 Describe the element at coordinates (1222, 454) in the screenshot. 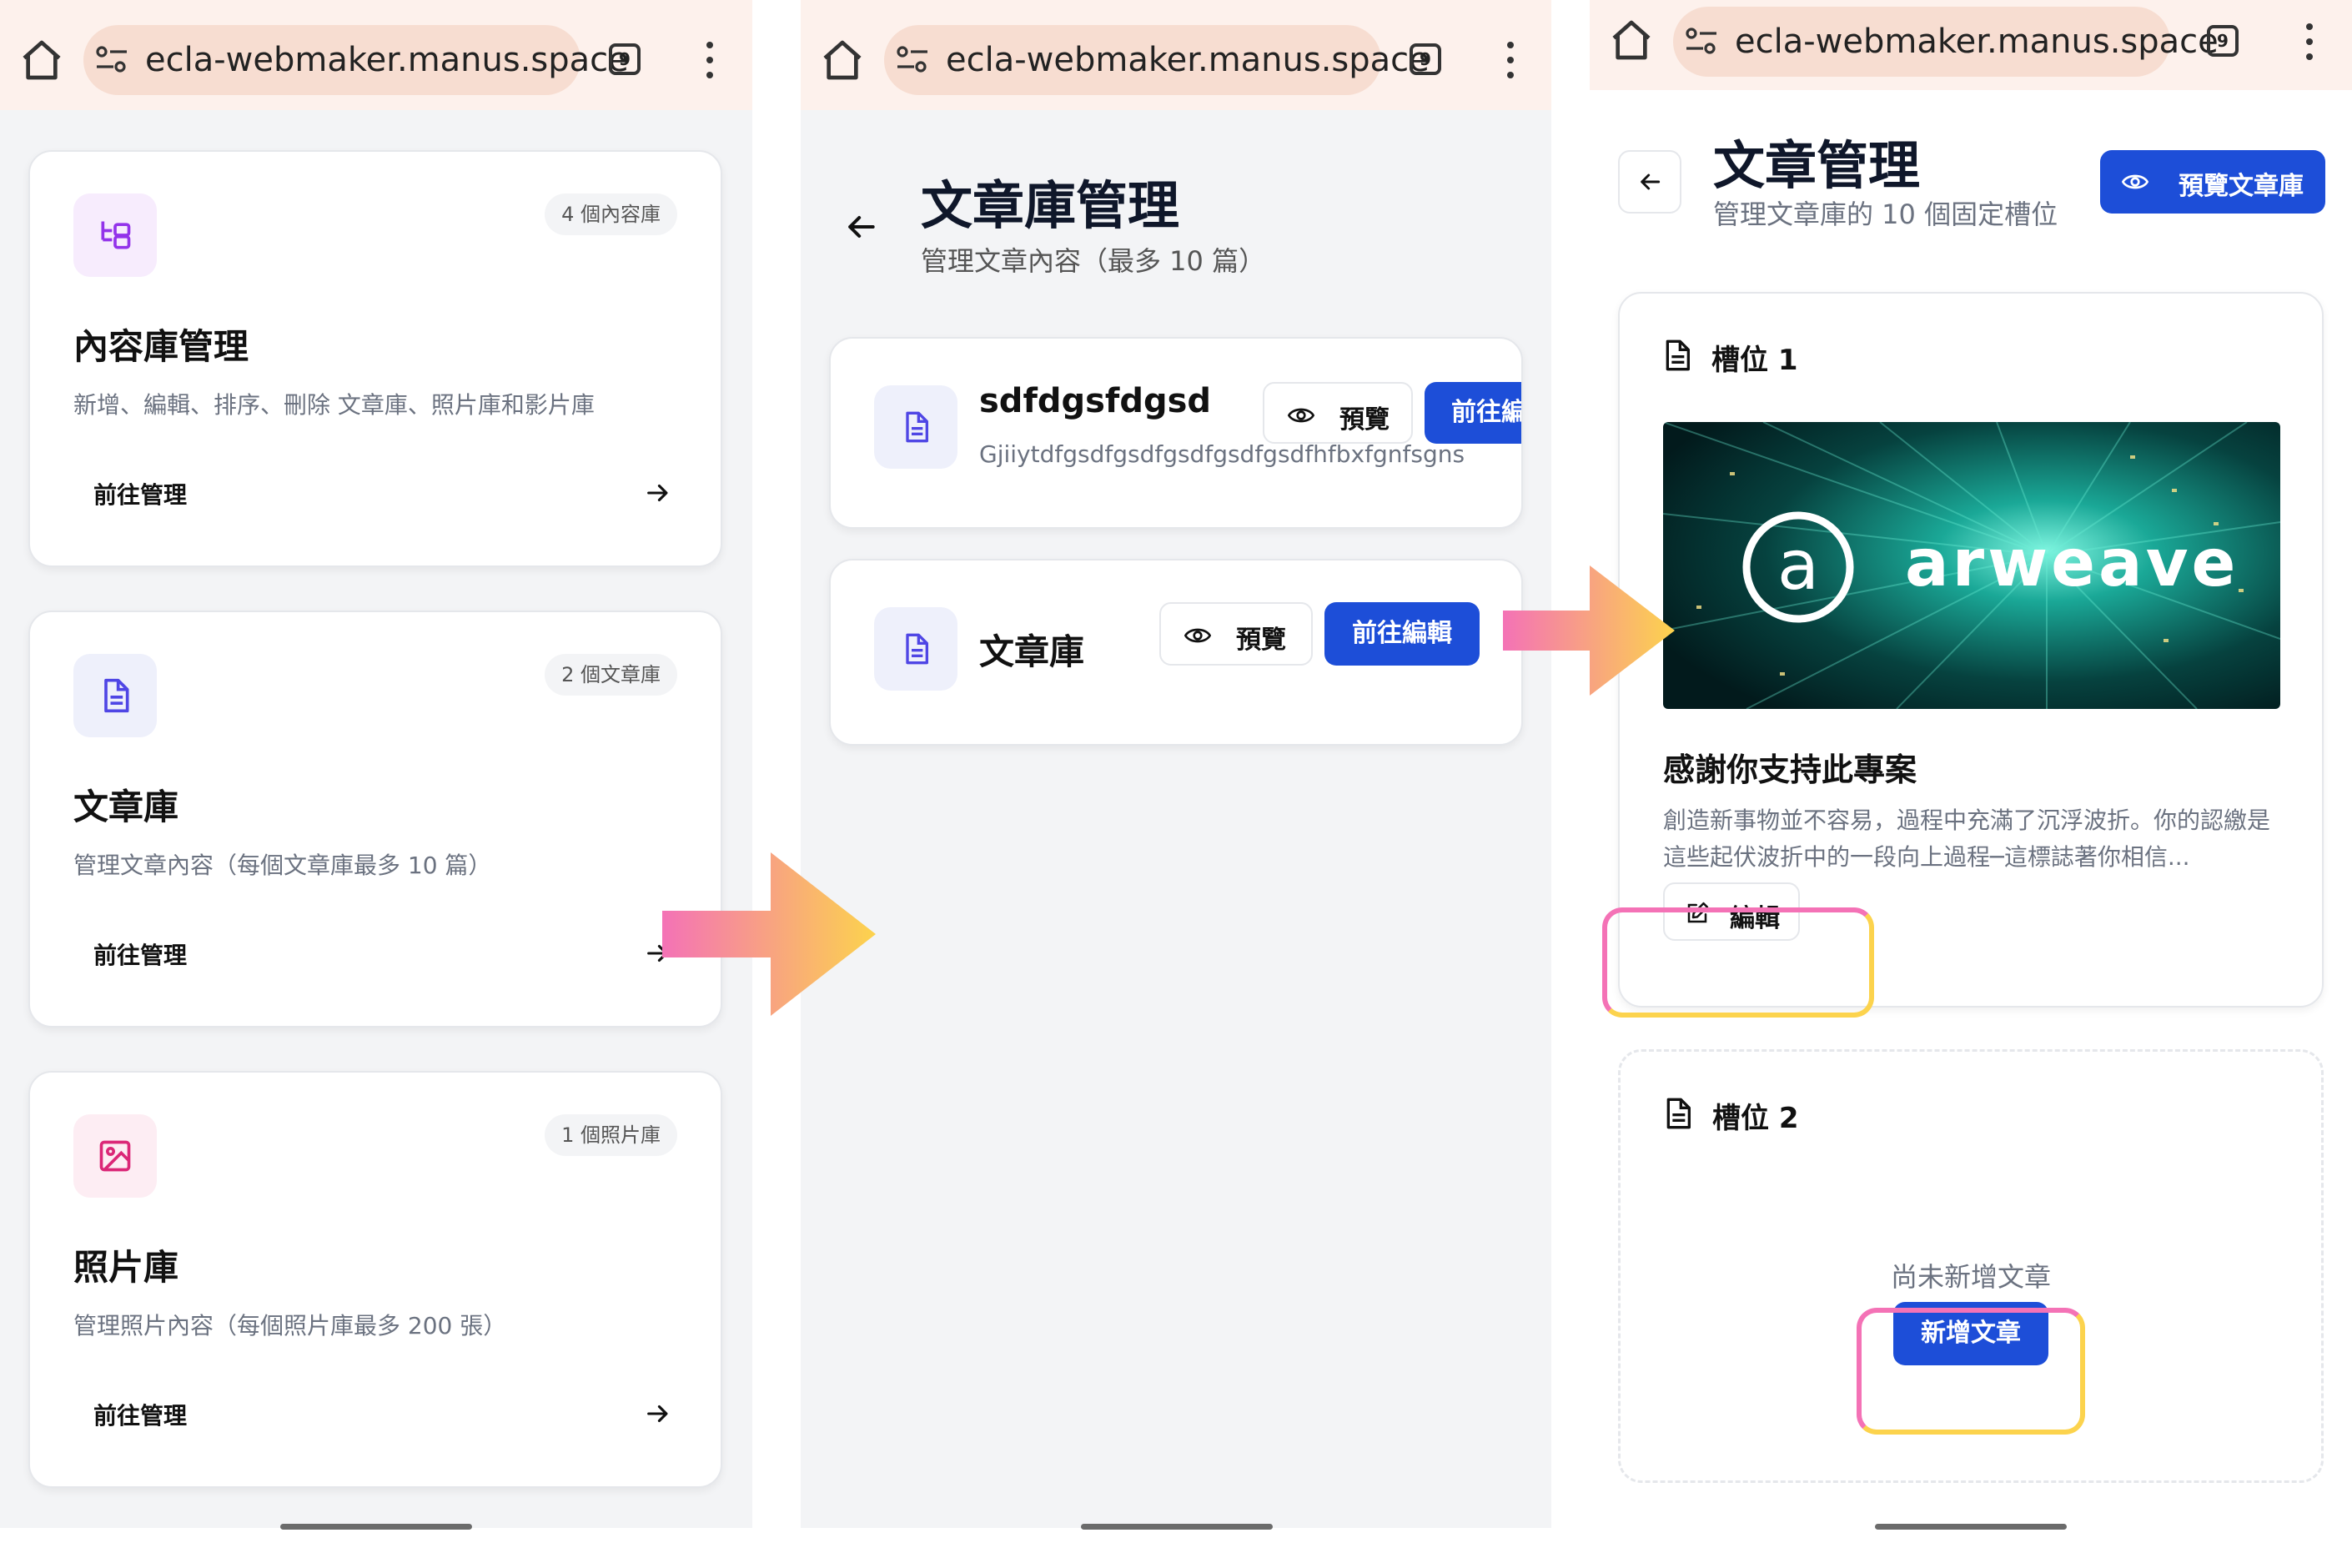

I see `library-description: Gjiiytdfgsdfgsdfgsdfgsdfgsdfhfbxfgnfsgns` at that location.